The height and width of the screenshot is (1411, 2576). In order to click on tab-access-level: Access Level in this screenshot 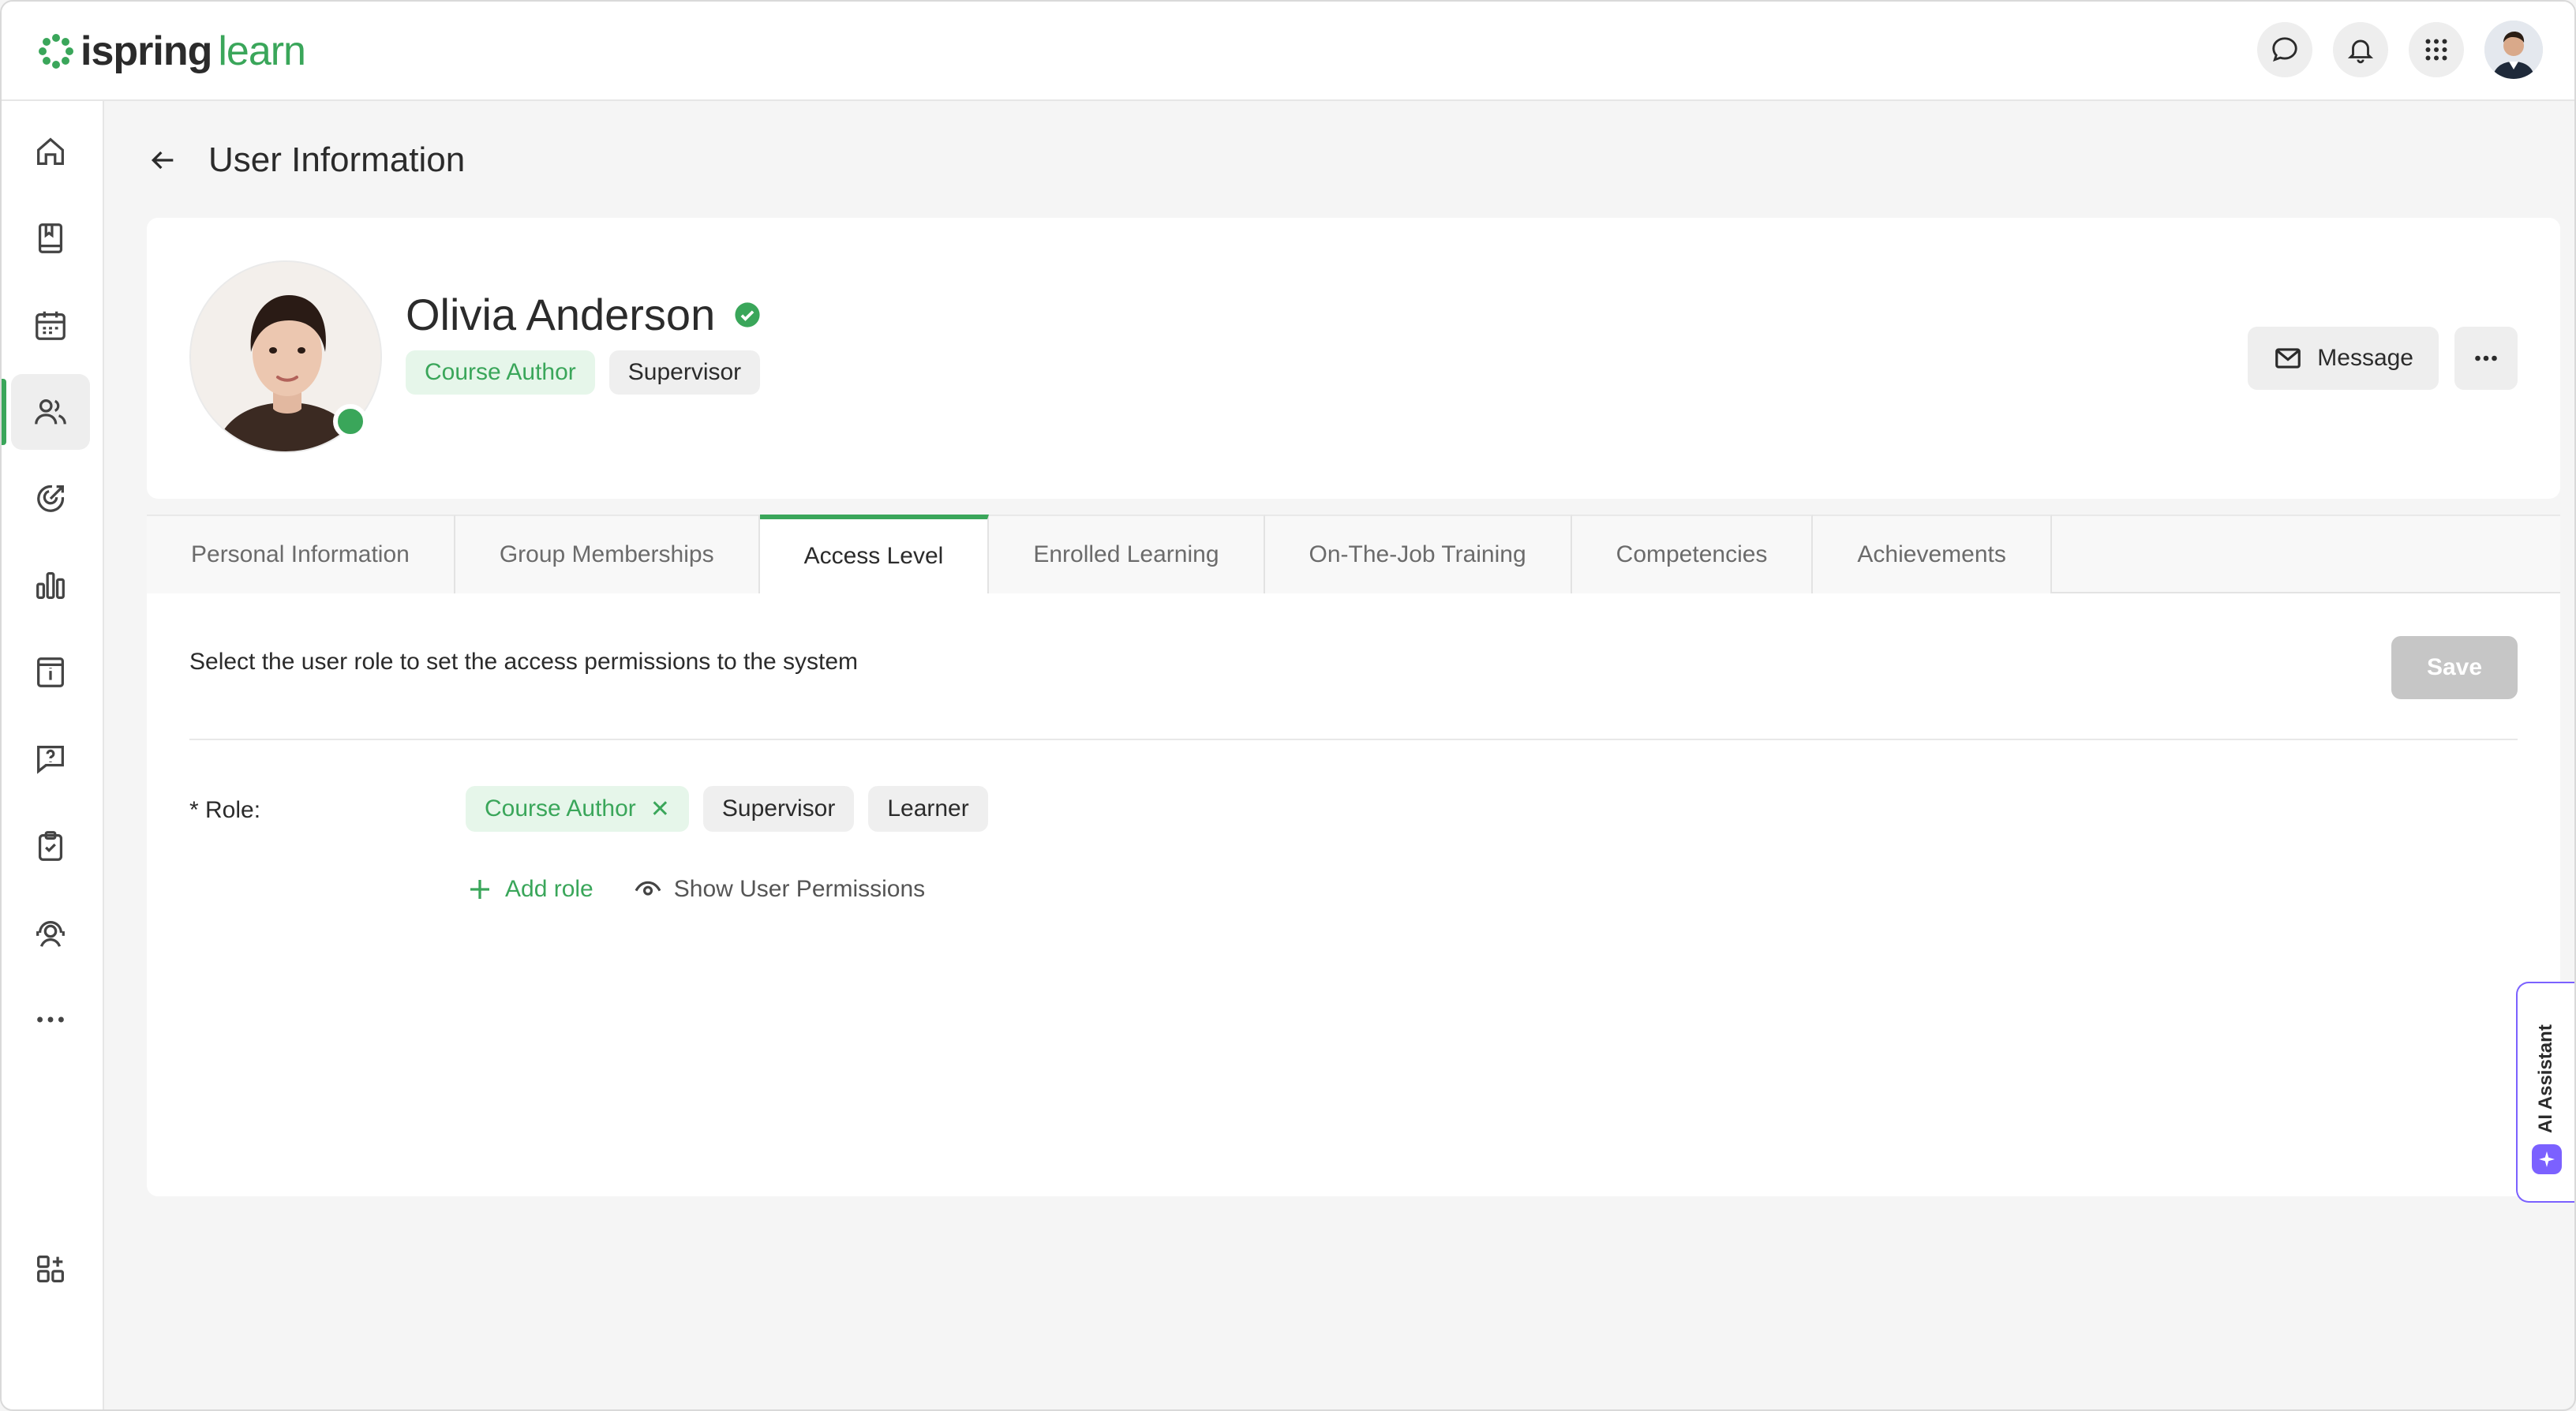, I will do `click(874, 554)`.